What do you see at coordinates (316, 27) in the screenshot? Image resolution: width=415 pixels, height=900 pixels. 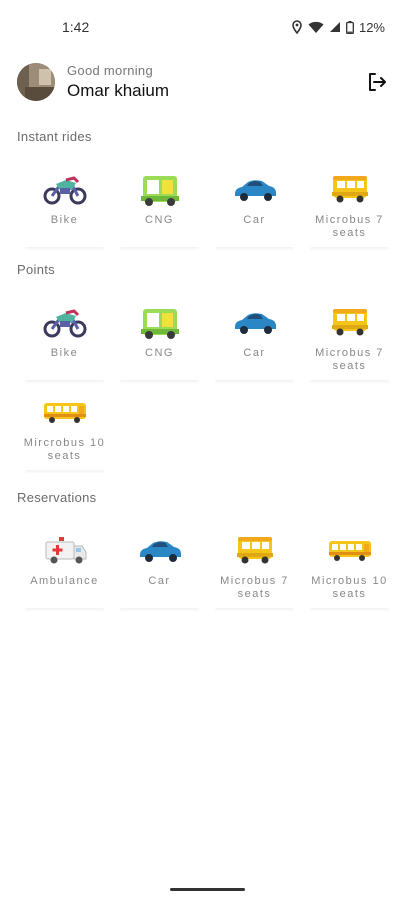 I see `wifi-icon` at bounding box center [316, 27].